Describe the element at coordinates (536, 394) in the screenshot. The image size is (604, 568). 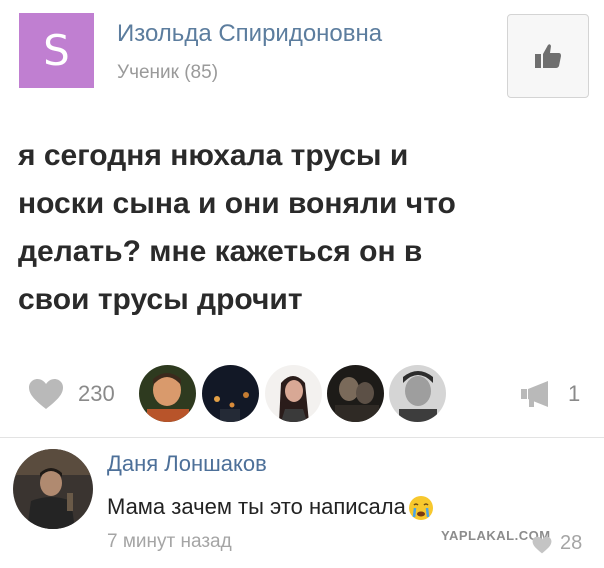
I see `megaphone-icon` at that location.